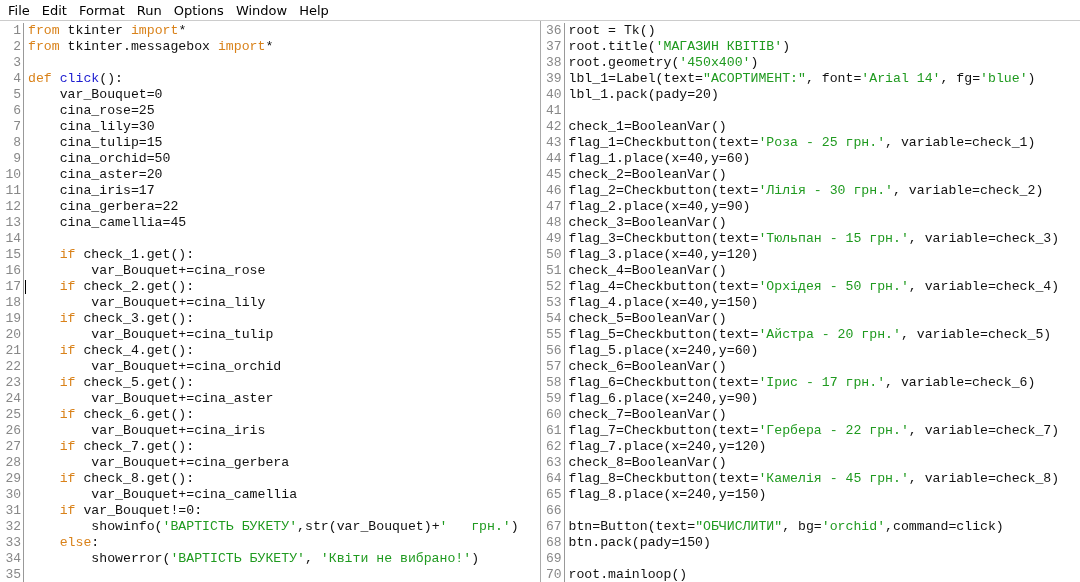 This screenshot has height=582, width=1080. I want to click on line-number: 25, so click(12, 415).